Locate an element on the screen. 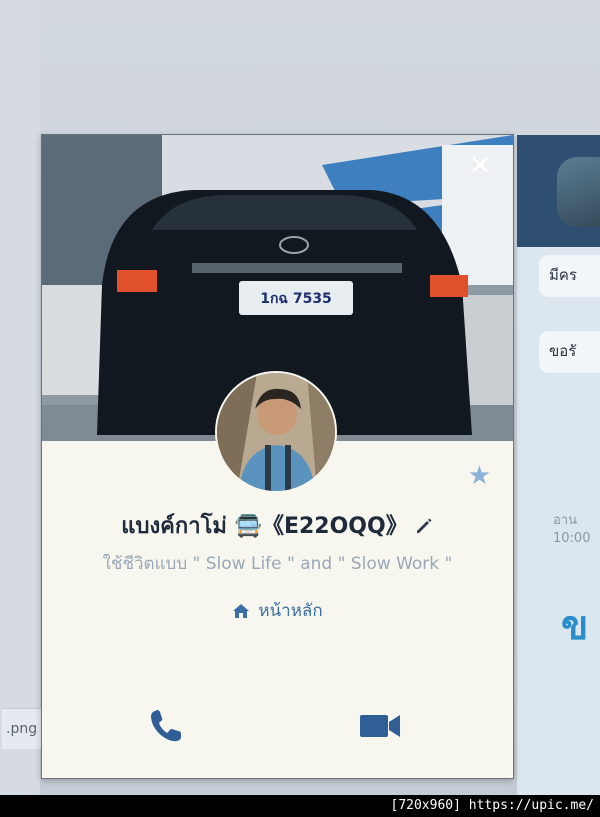 This screenshot has height=817, width=600. chat-bubble: ขอรั is located at coordinates (569, 352).